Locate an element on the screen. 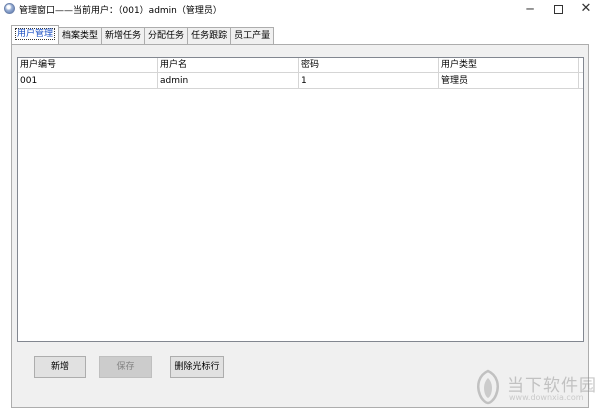  column-header-username: 用户名 is located at coordinates (228, 65).